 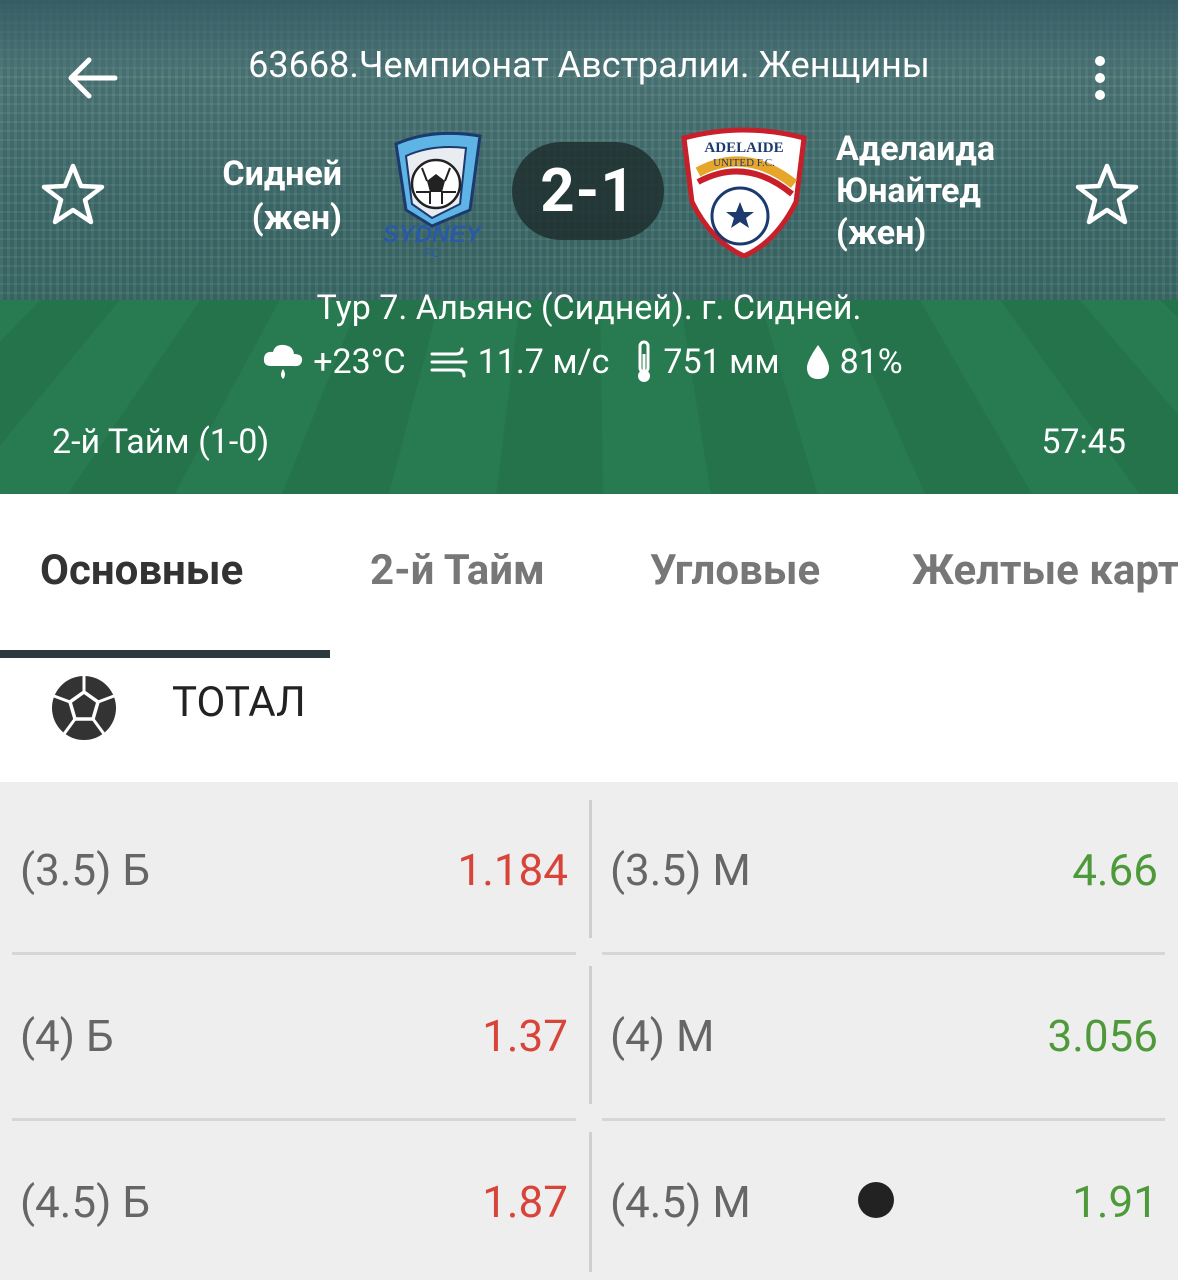 What do you see at coordinates (680, 1202) in the screenshot?
I see `odds-label: (4.5) М` at bounding box center [680, 1202].